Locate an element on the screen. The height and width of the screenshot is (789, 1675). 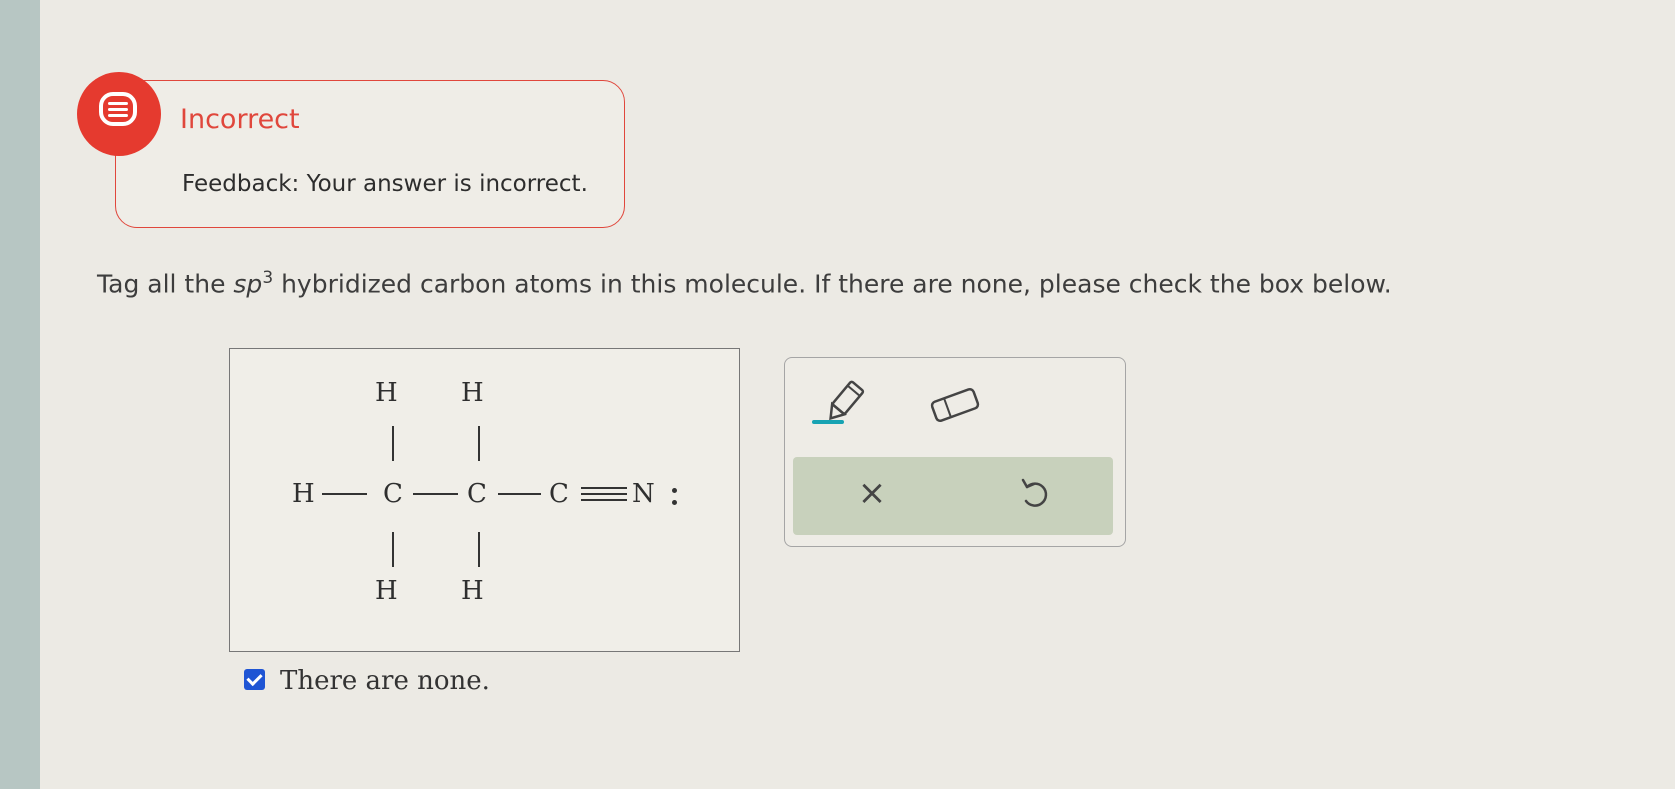
atom-h-top-1: H is located at coordinates (386, 393).